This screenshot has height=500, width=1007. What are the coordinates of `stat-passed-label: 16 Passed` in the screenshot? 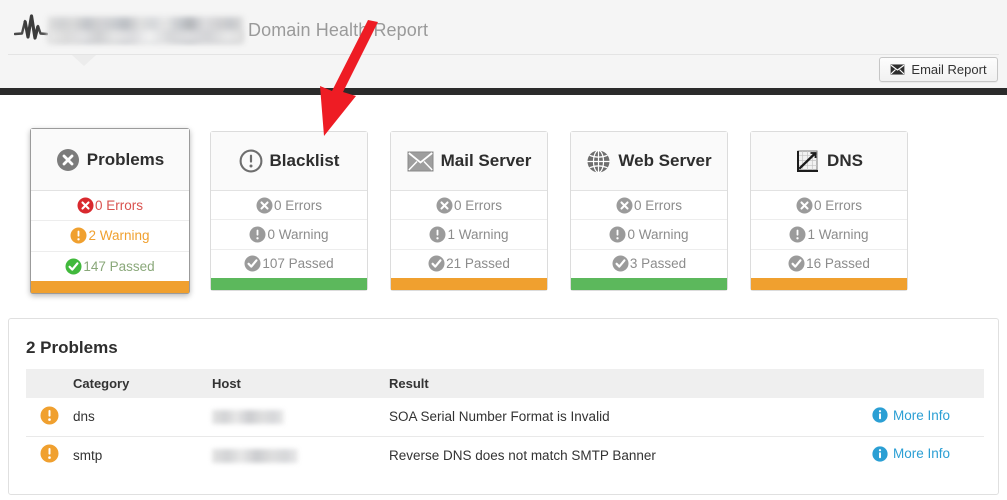 It's located at (838, 264).